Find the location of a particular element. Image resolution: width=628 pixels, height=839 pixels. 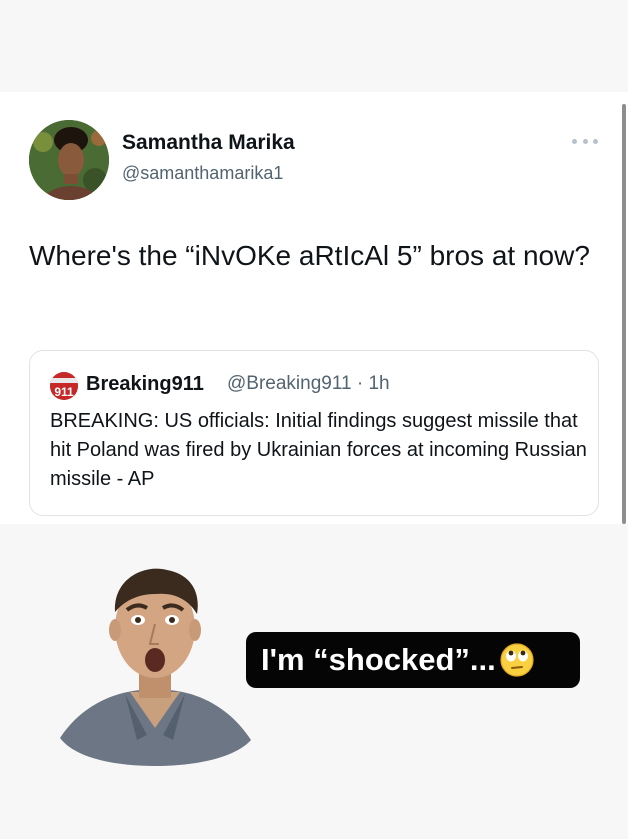

quoted-author-name: Breaking911 is located at coordinates (145, 384).